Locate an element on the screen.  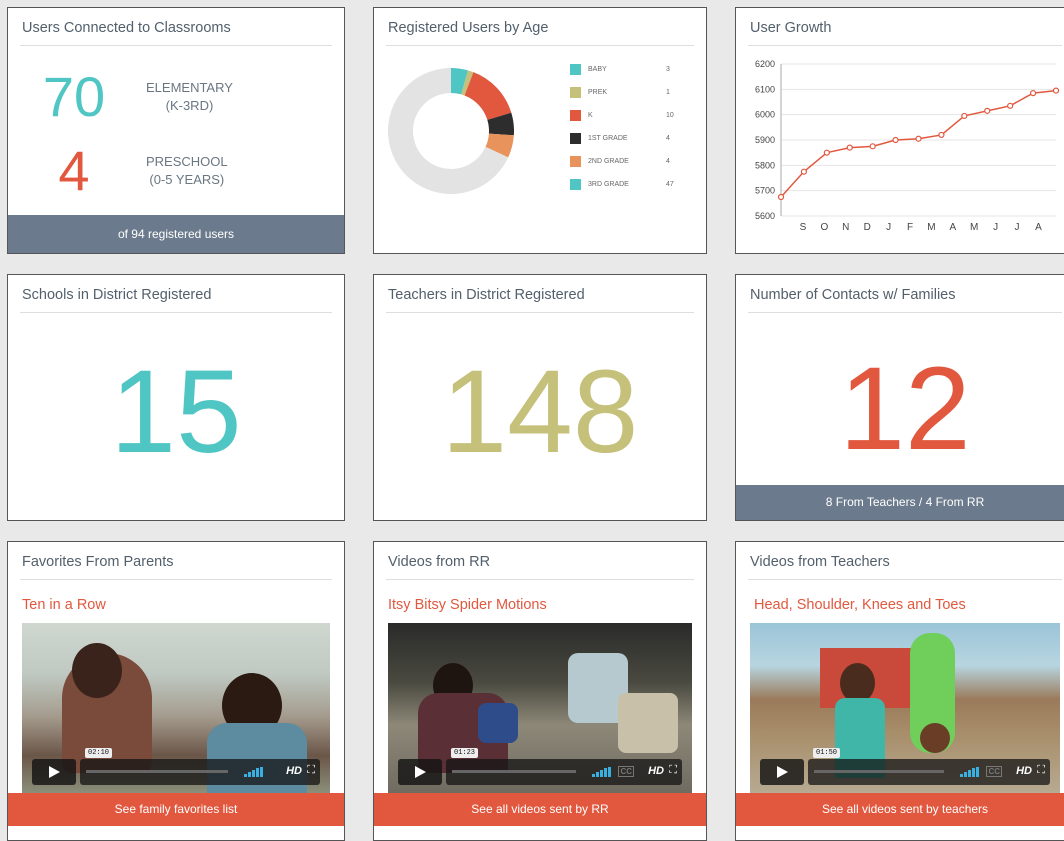
contacts-count: 12 is located at coordinates (905, 409).